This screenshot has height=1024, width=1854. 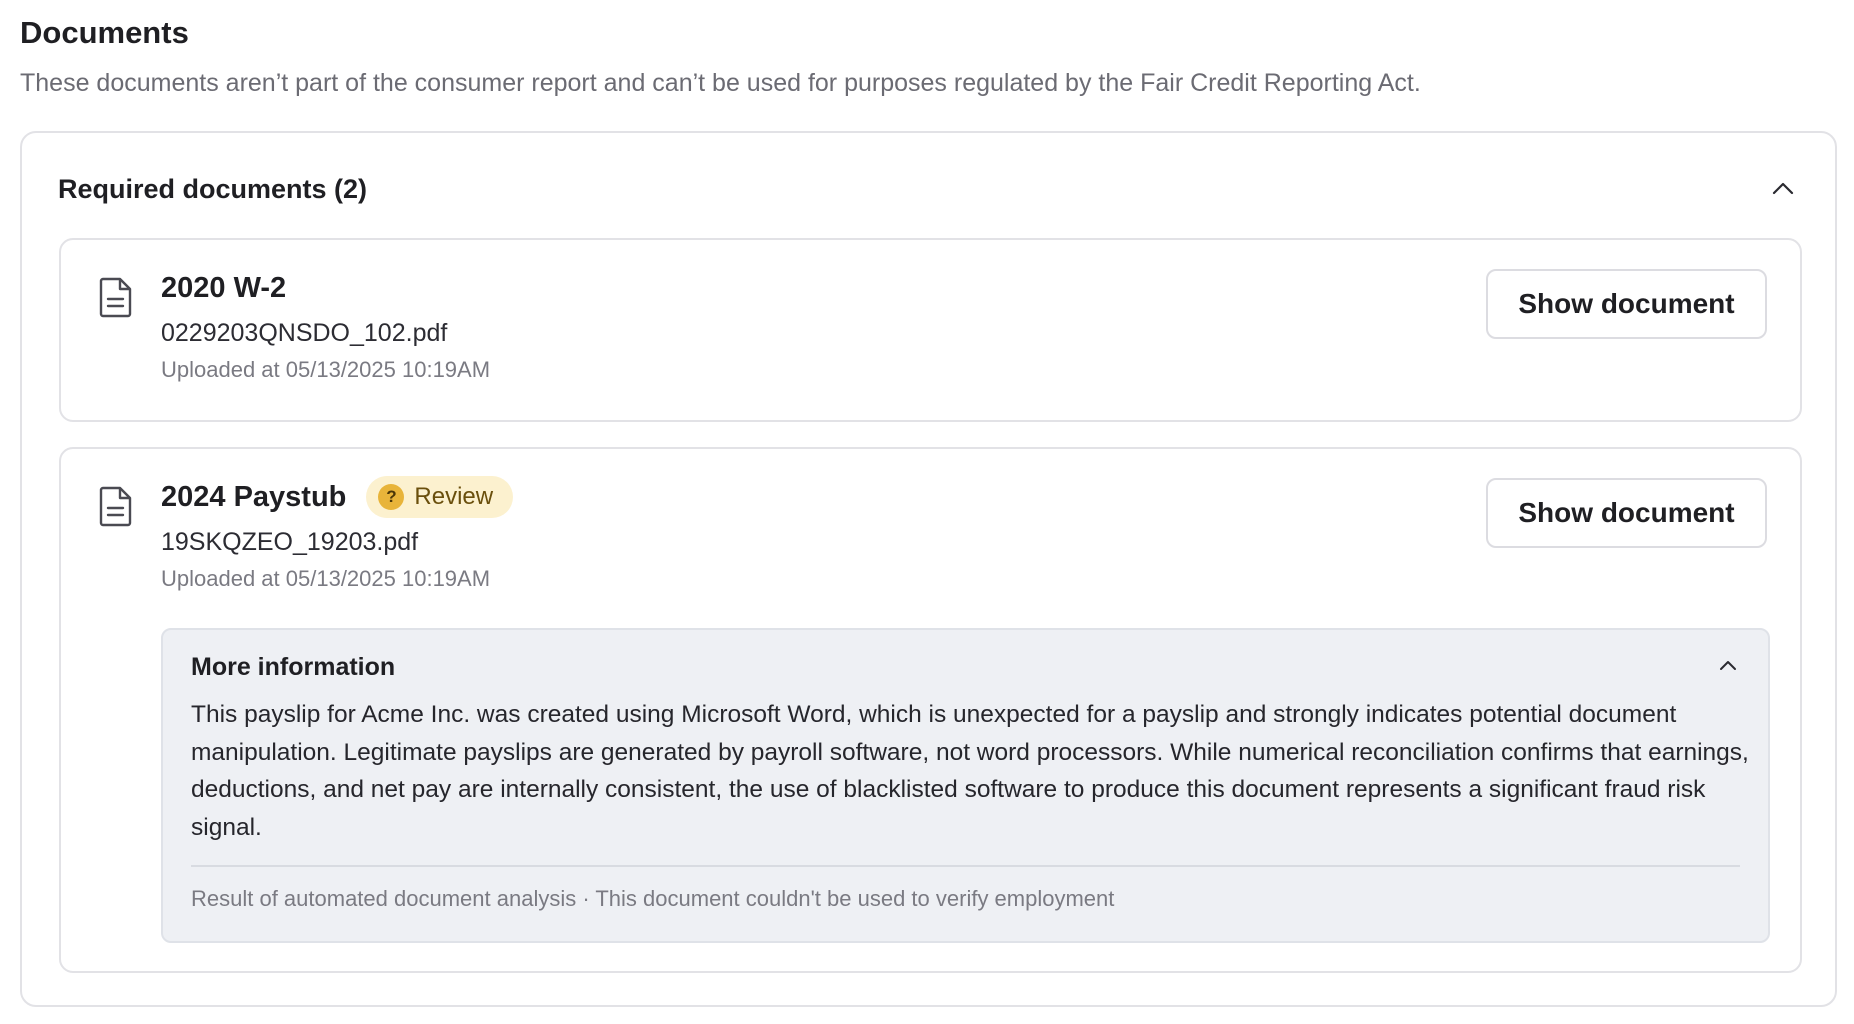 What do you see at coordinates (254, 497) in the screenshot?
I see `document-title: 2024 Paystub` at bounding box center [254, 497].